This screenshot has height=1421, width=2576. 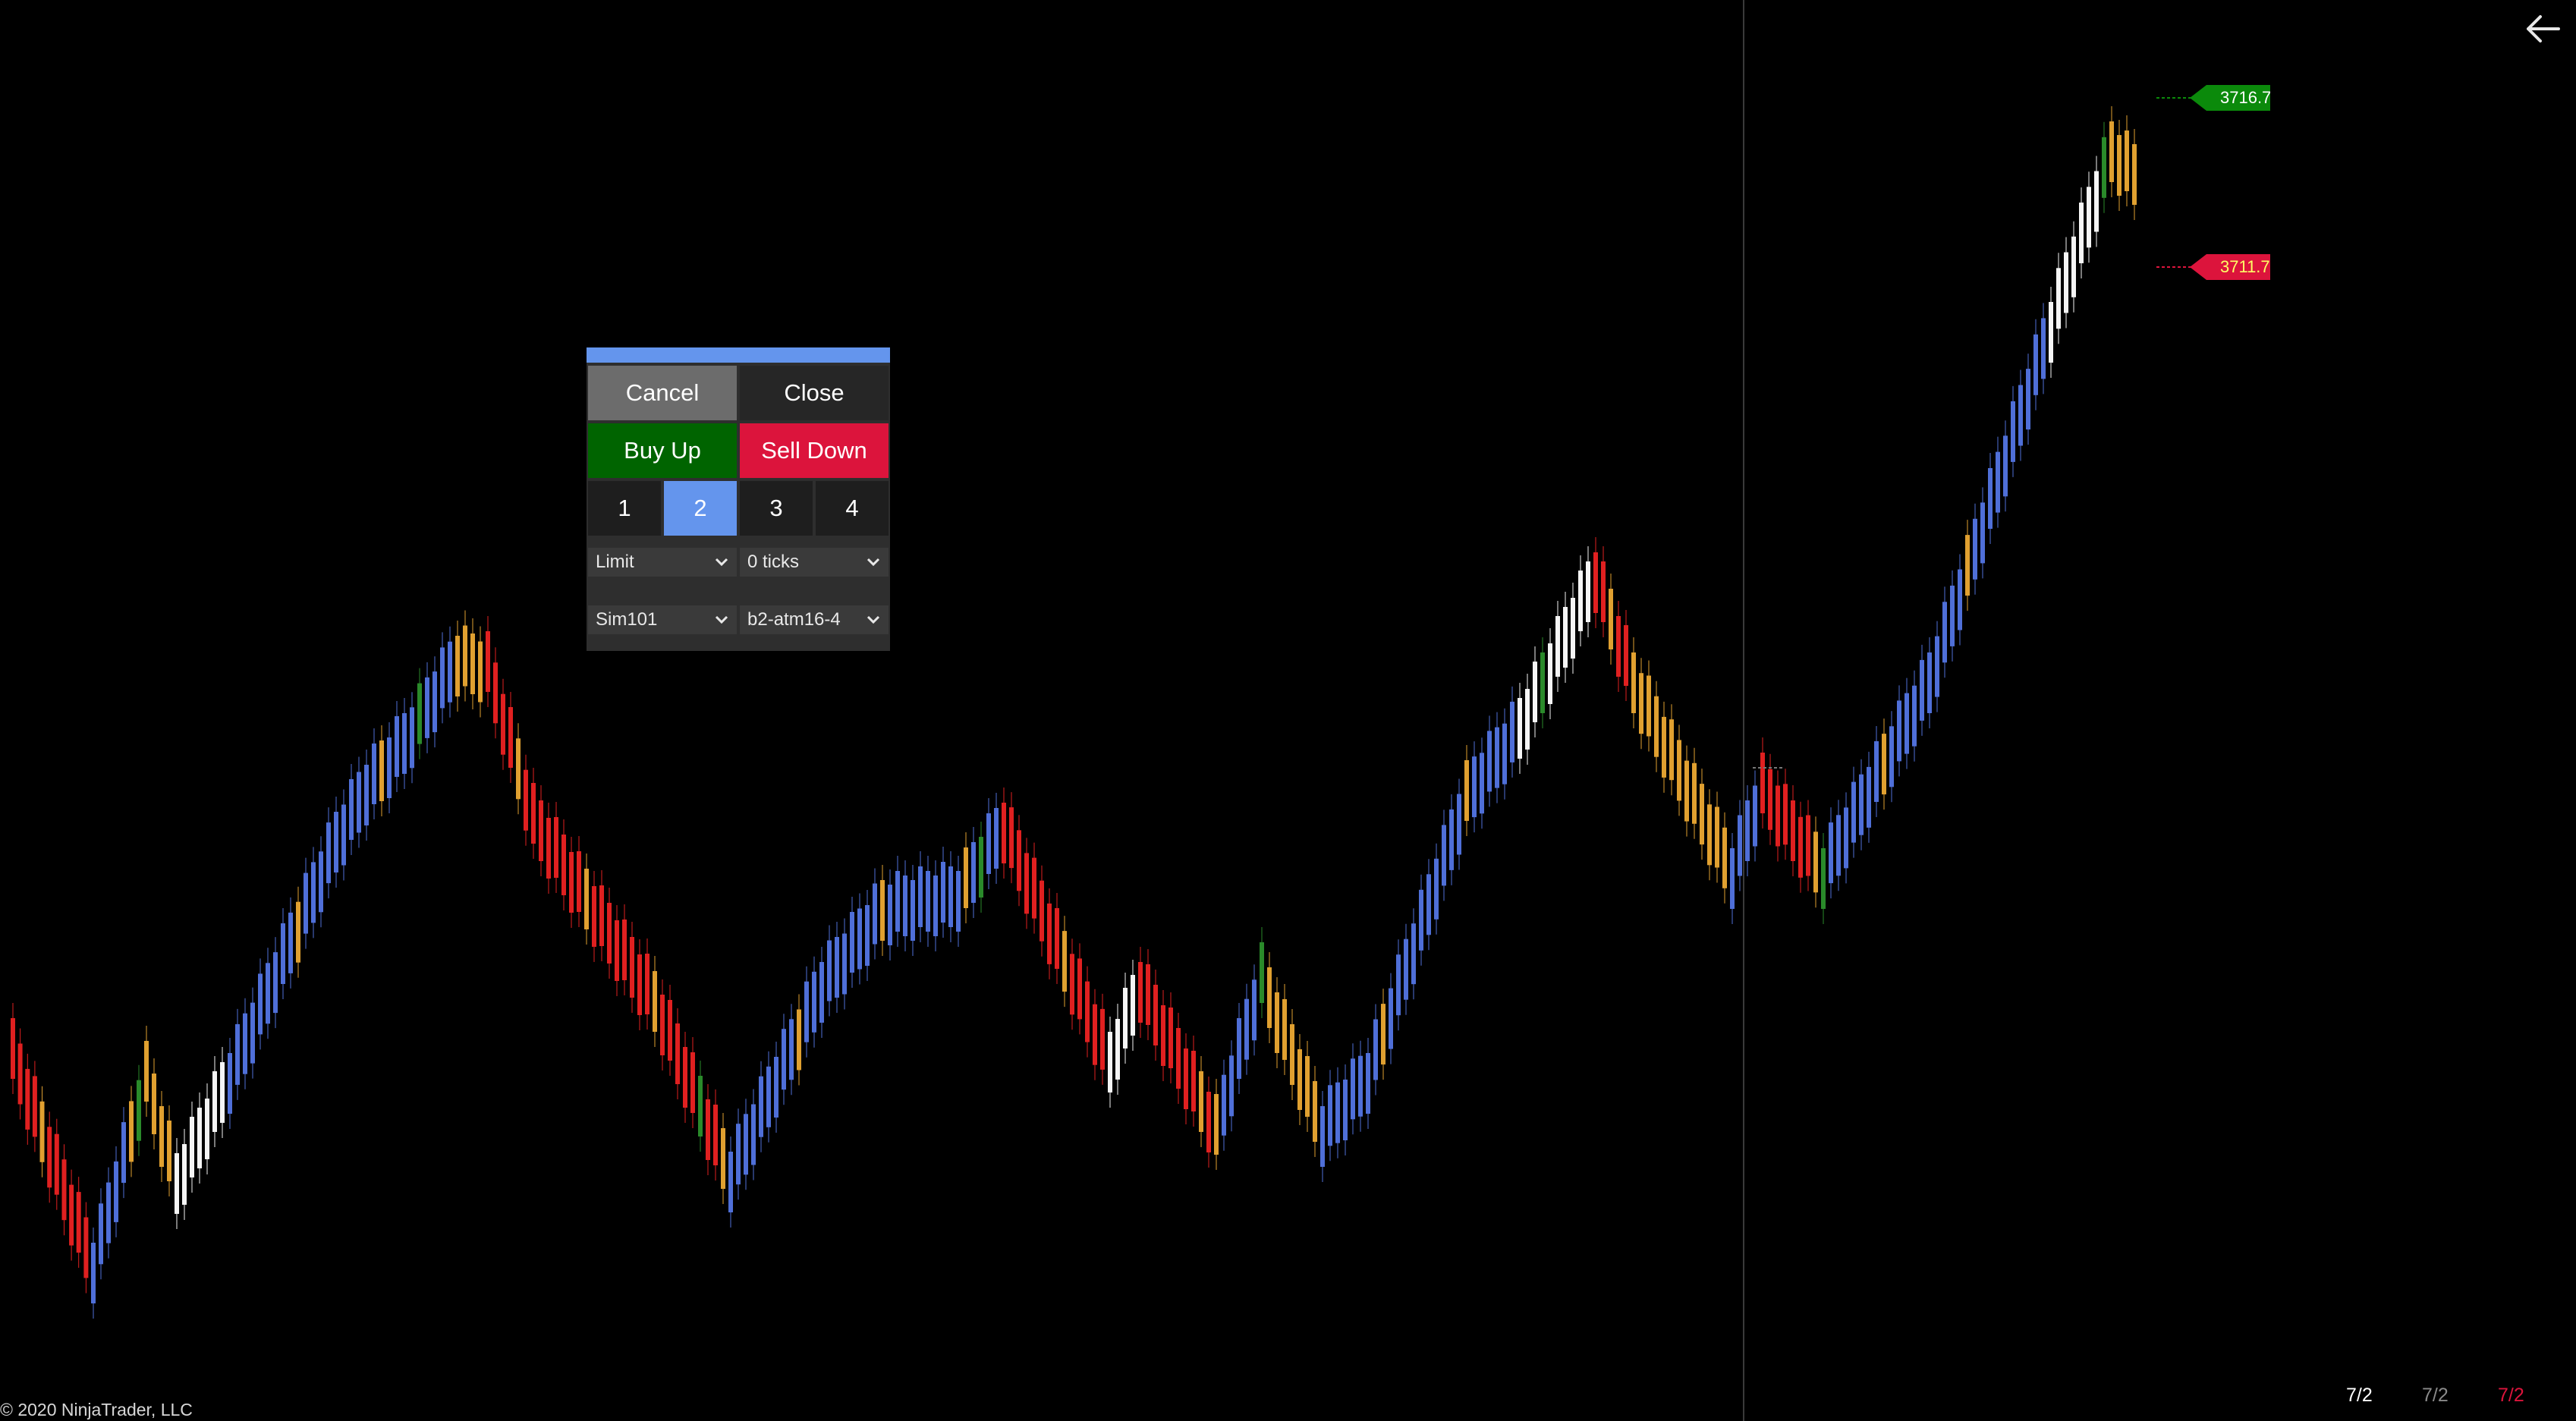 What do you see at coordinates (738, 355) in the screenshot?
I see `chart-trader-titlebar` at bounding box center [738, 355].